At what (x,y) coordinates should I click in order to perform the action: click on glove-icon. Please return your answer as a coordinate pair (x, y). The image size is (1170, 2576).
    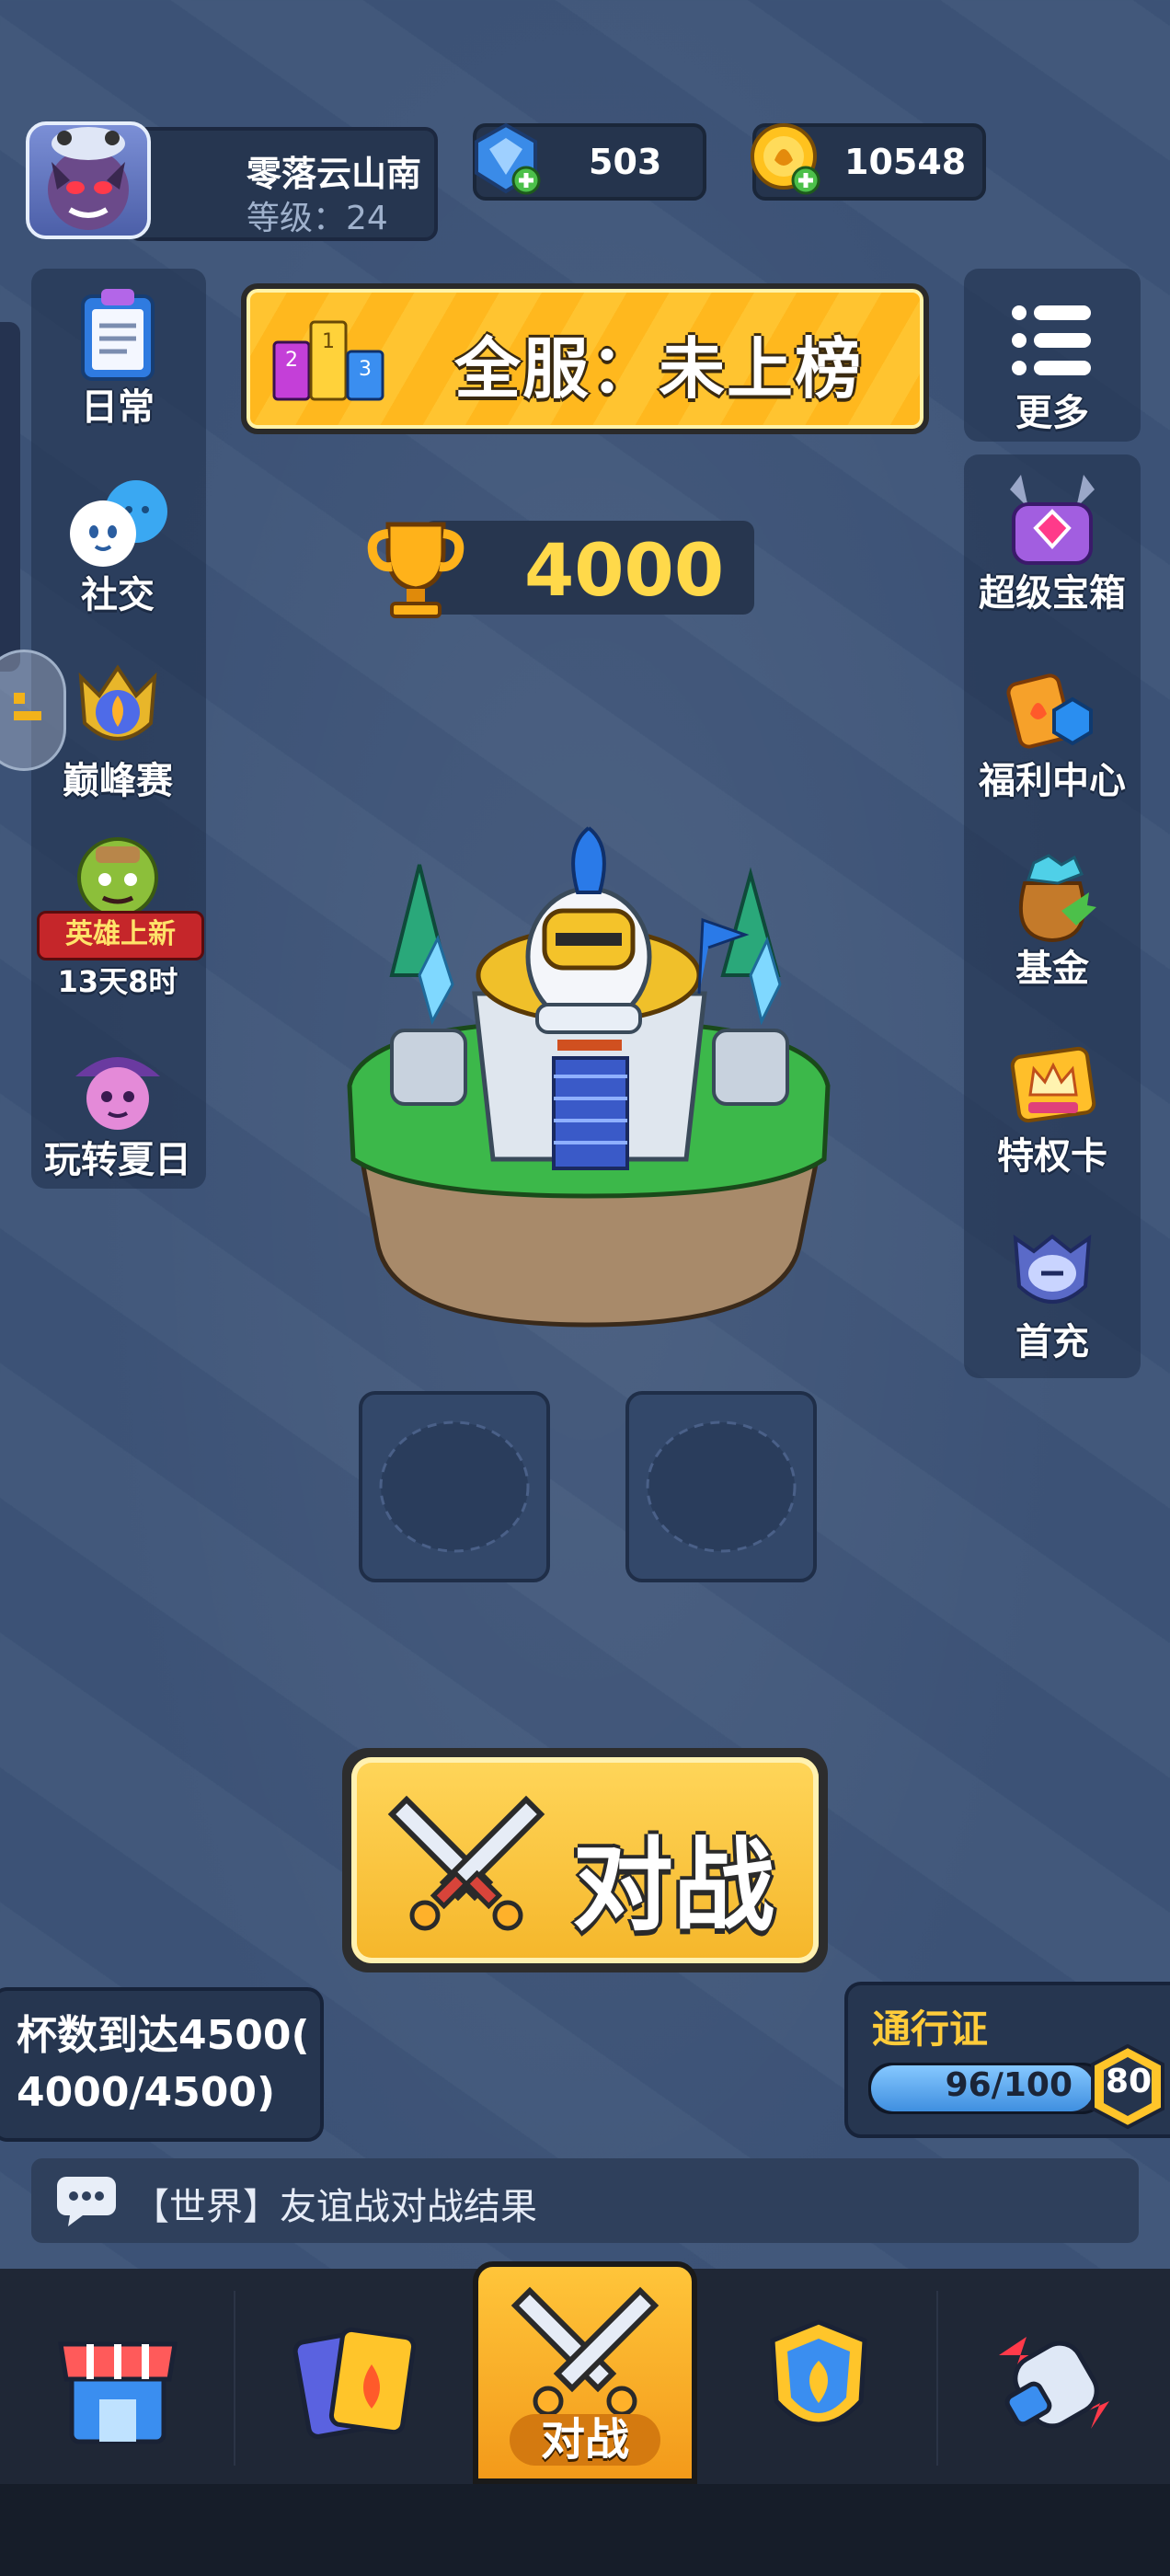
    Looking at the image, I should click on (1054, 2383).